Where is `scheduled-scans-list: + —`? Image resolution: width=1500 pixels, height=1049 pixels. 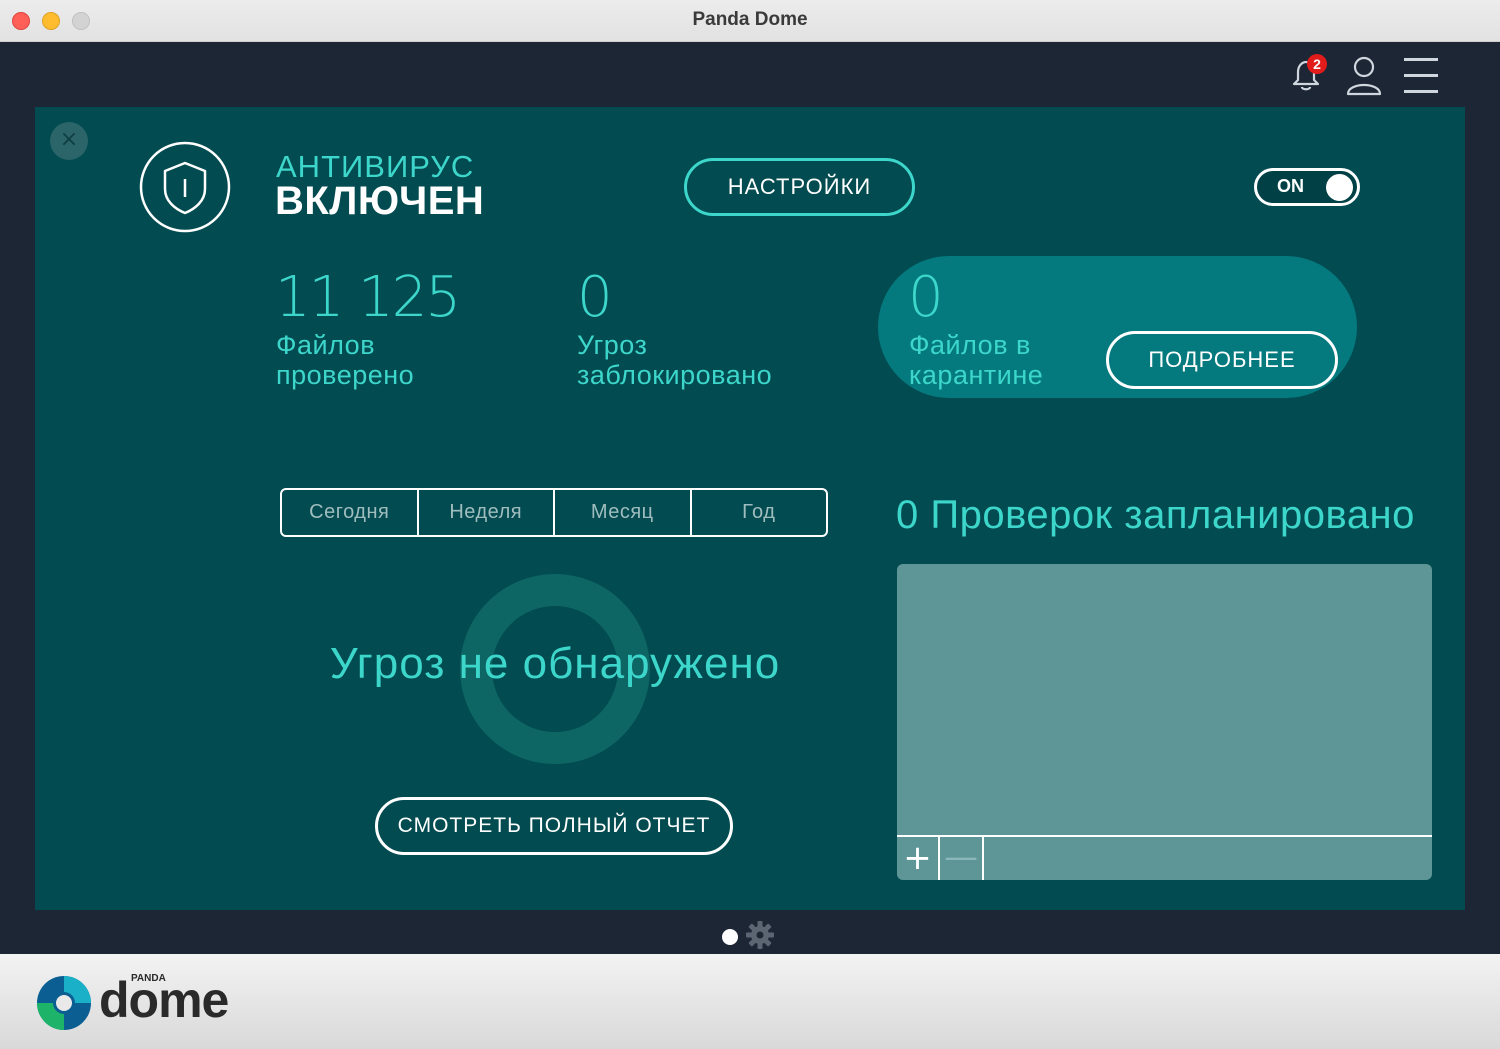
scheduled-scans-list: + — is located at coordinates (1164, 722).